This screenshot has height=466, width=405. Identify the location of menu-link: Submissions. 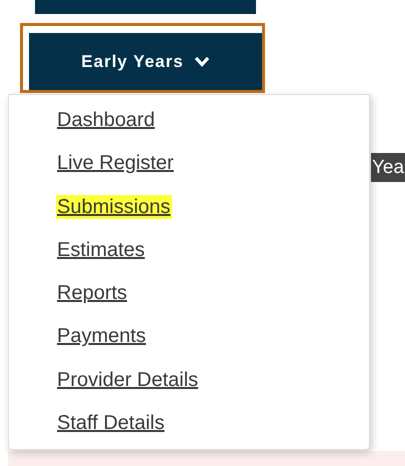
(114, 206).